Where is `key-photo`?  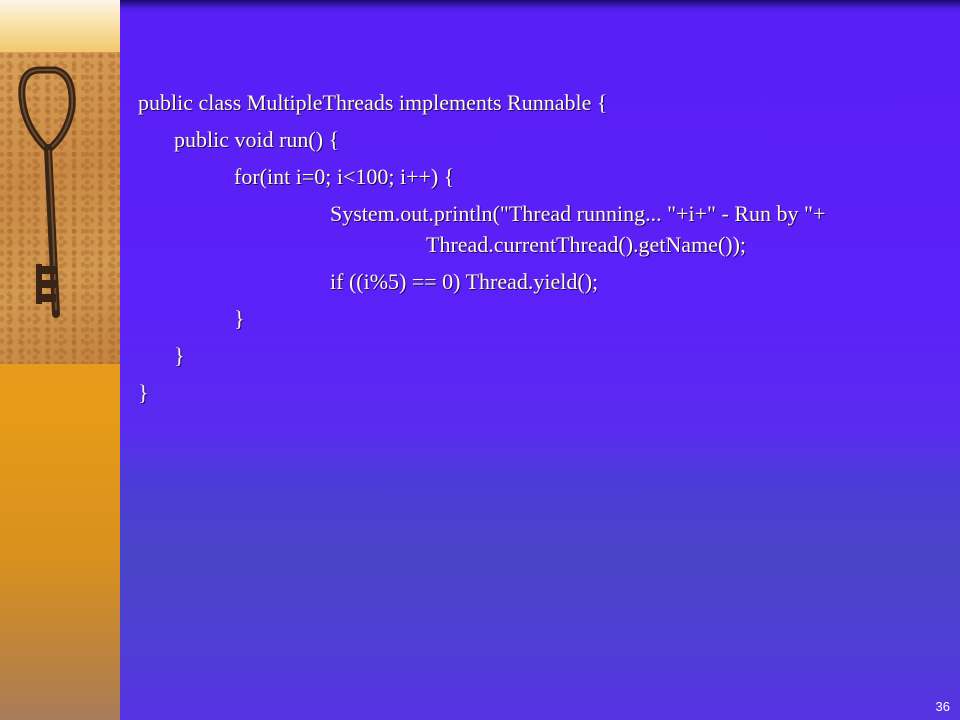 key-photo is located at coordinates (60, 208).